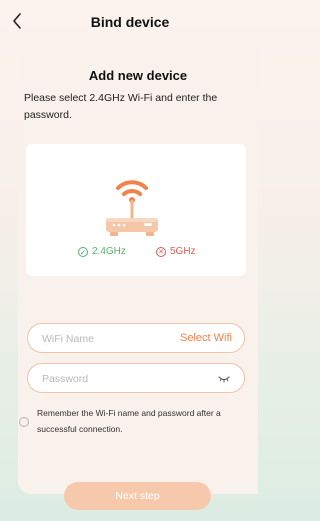 This screenshot has width=320, height=521. Describe the element at coordinates (24, 422) in the screenshot. I see `remember-radio` at that location.